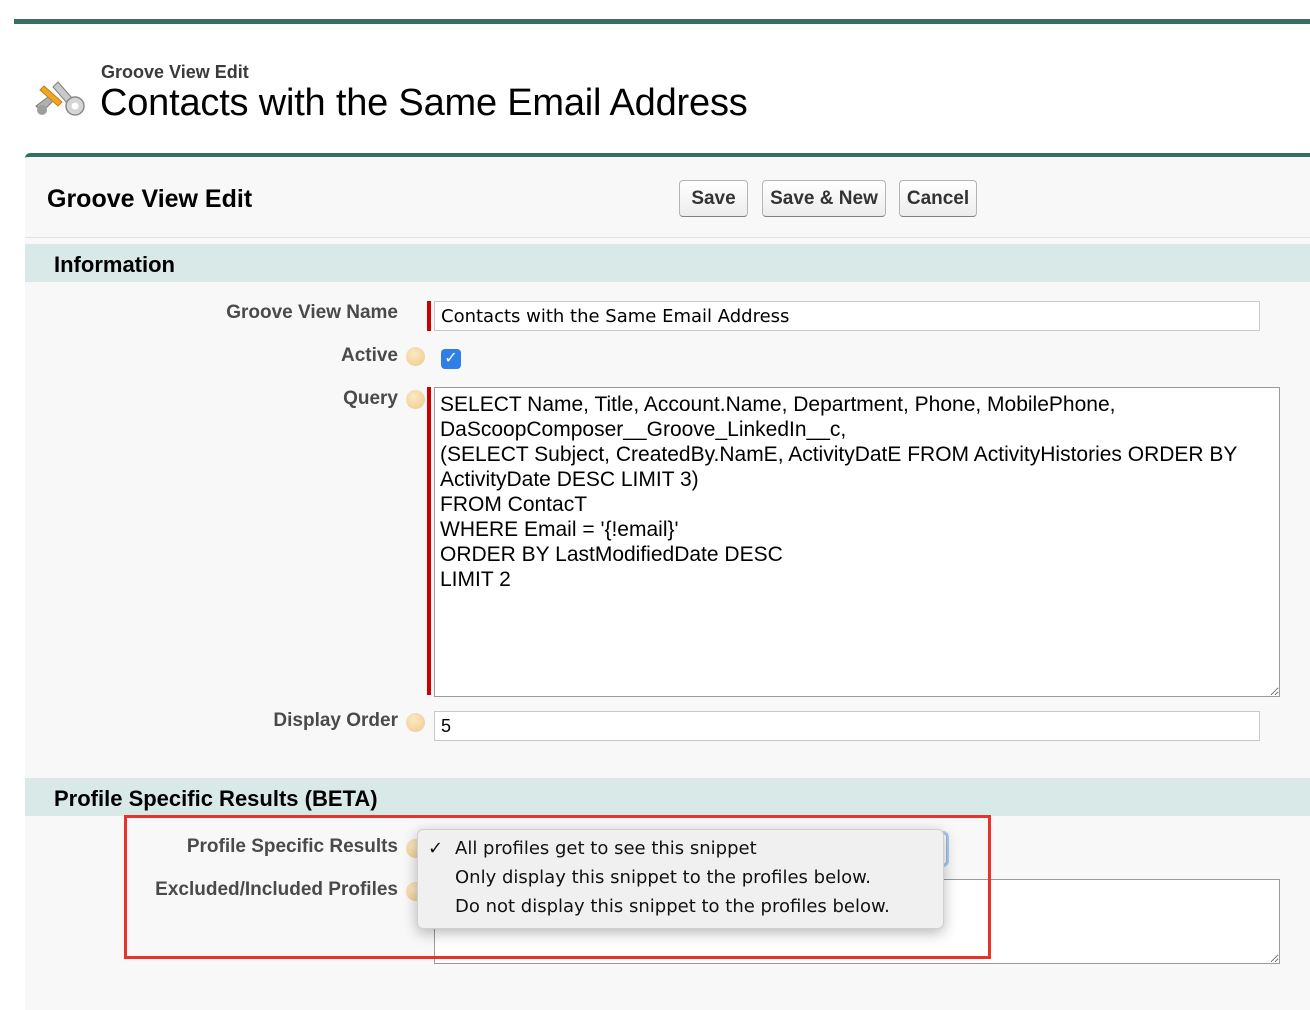 This screenshot has width=1310, height=1010. I want to click on active-checkbox: ✓, so click(451, 359).